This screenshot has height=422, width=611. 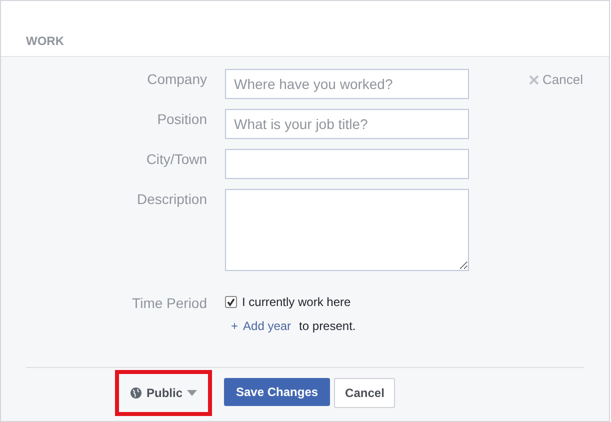 I want to click on field-label: Time Period, so click(x=169, y=303).